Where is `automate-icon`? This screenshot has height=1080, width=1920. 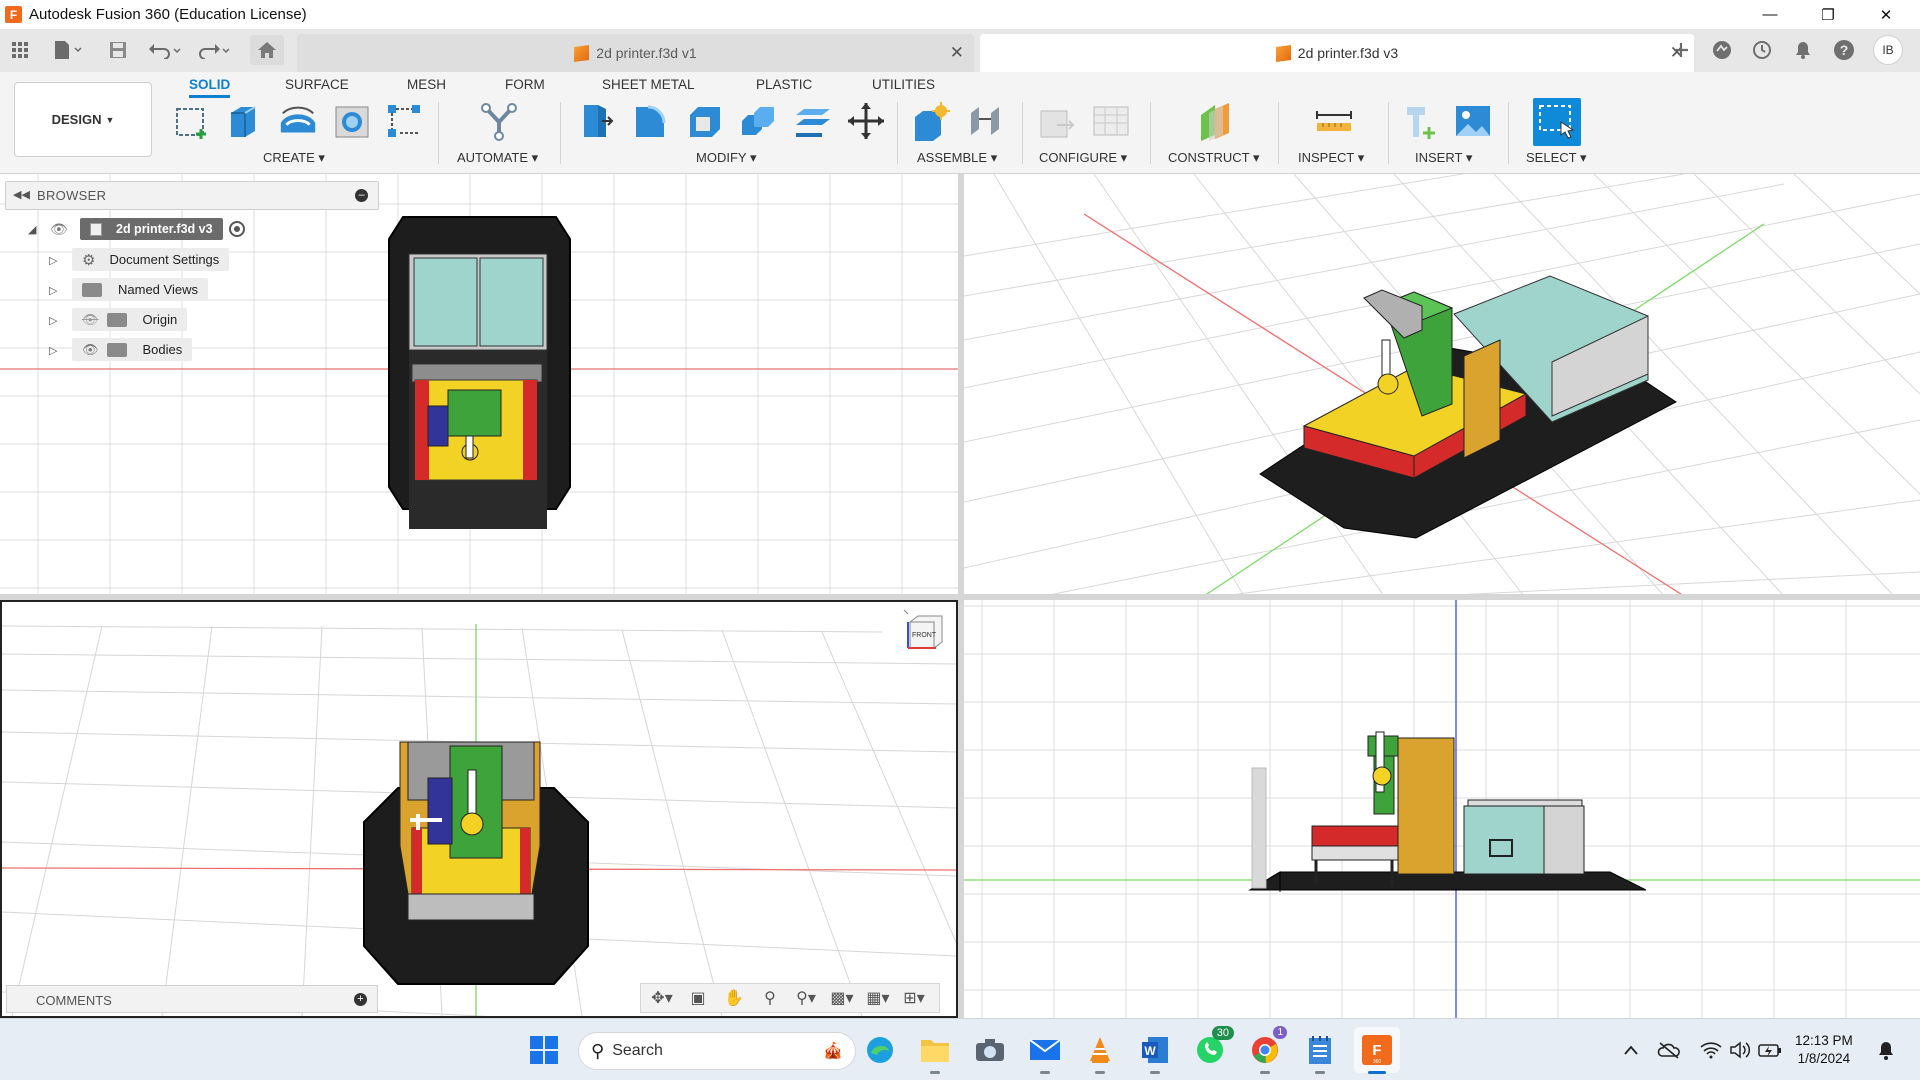 automate-icon is located at coordinates (499, 121).